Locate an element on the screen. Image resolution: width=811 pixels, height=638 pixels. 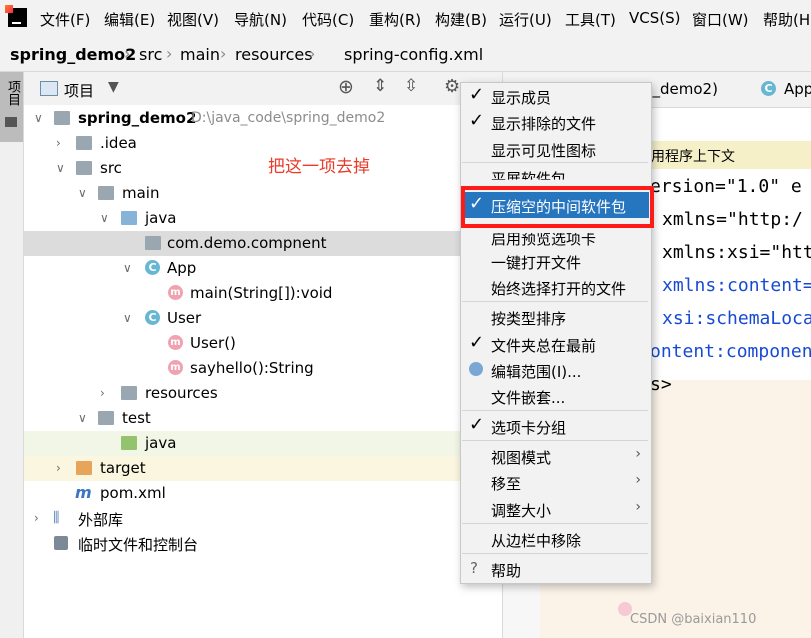
code-line: xsi:schemaLoca is located at coordinates (736, 318).